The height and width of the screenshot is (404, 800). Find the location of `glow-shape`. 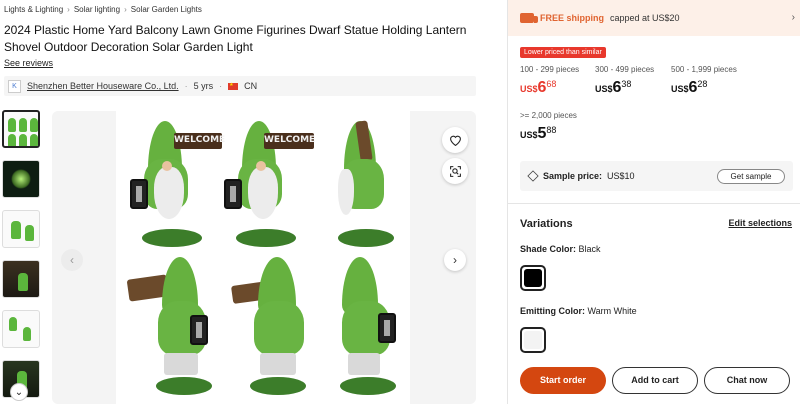

glow-shape is located at coordinates (21, 179).